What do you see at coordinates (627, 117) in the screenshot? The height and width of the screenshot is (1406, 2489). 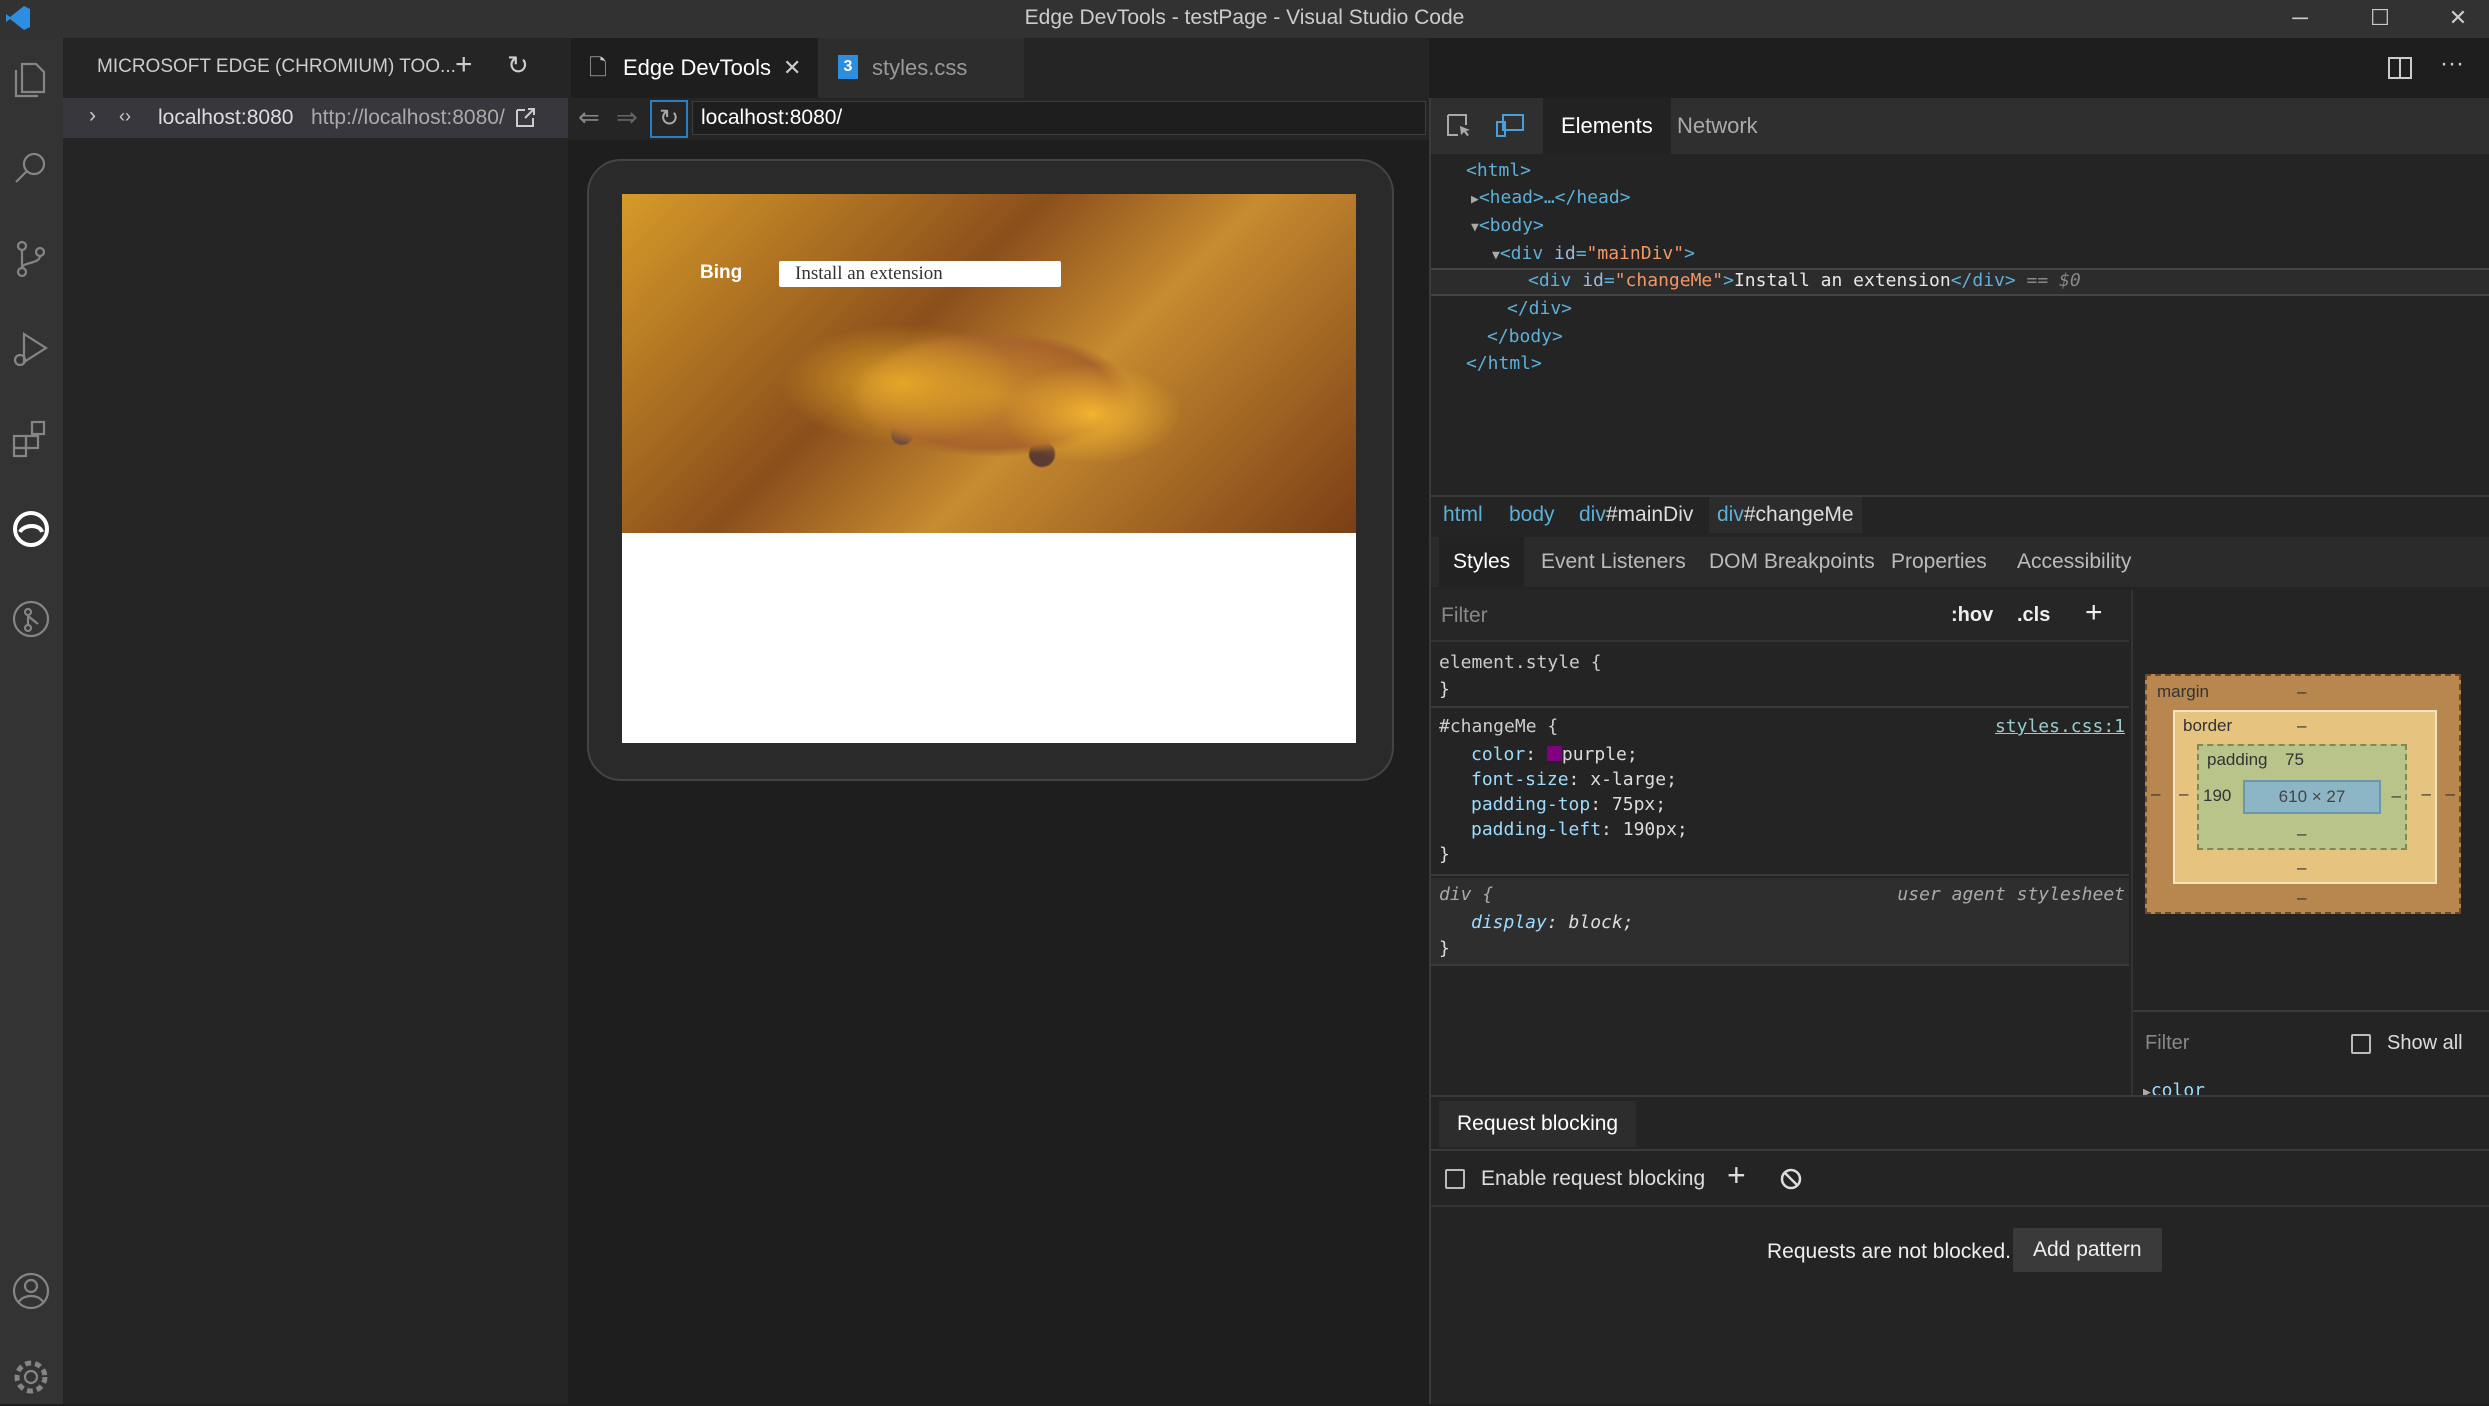 I see `forward-icon: ⇒` at bounding box center [627, 117].